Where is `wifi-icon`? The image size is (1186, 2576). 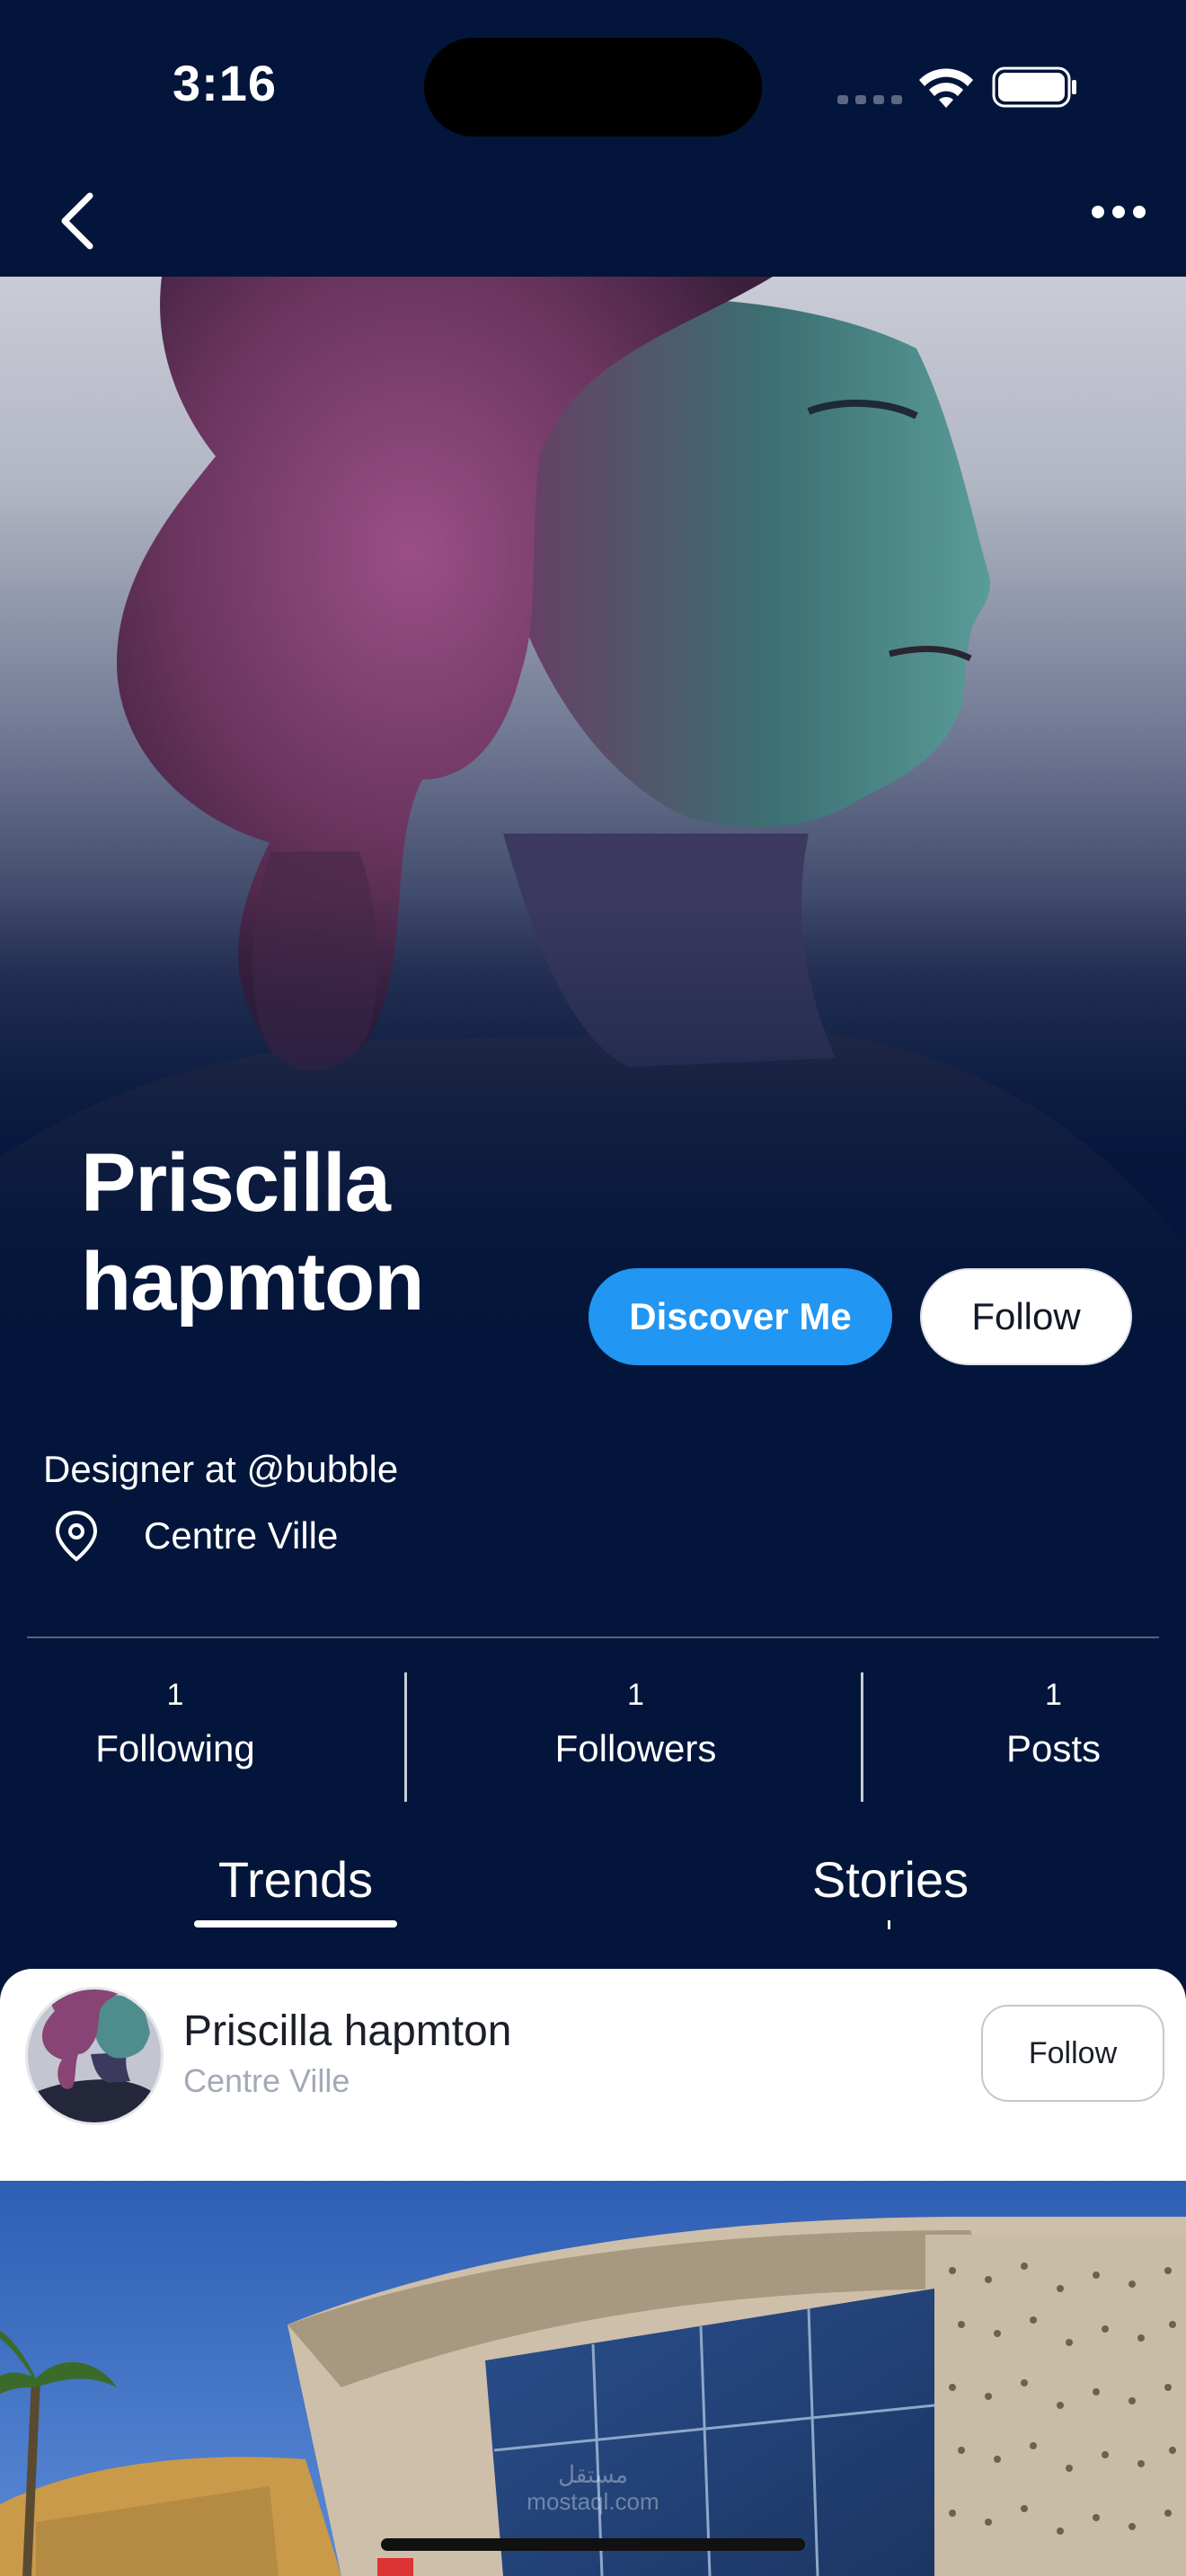
wifi-icon is located at coordinates (946, 88).